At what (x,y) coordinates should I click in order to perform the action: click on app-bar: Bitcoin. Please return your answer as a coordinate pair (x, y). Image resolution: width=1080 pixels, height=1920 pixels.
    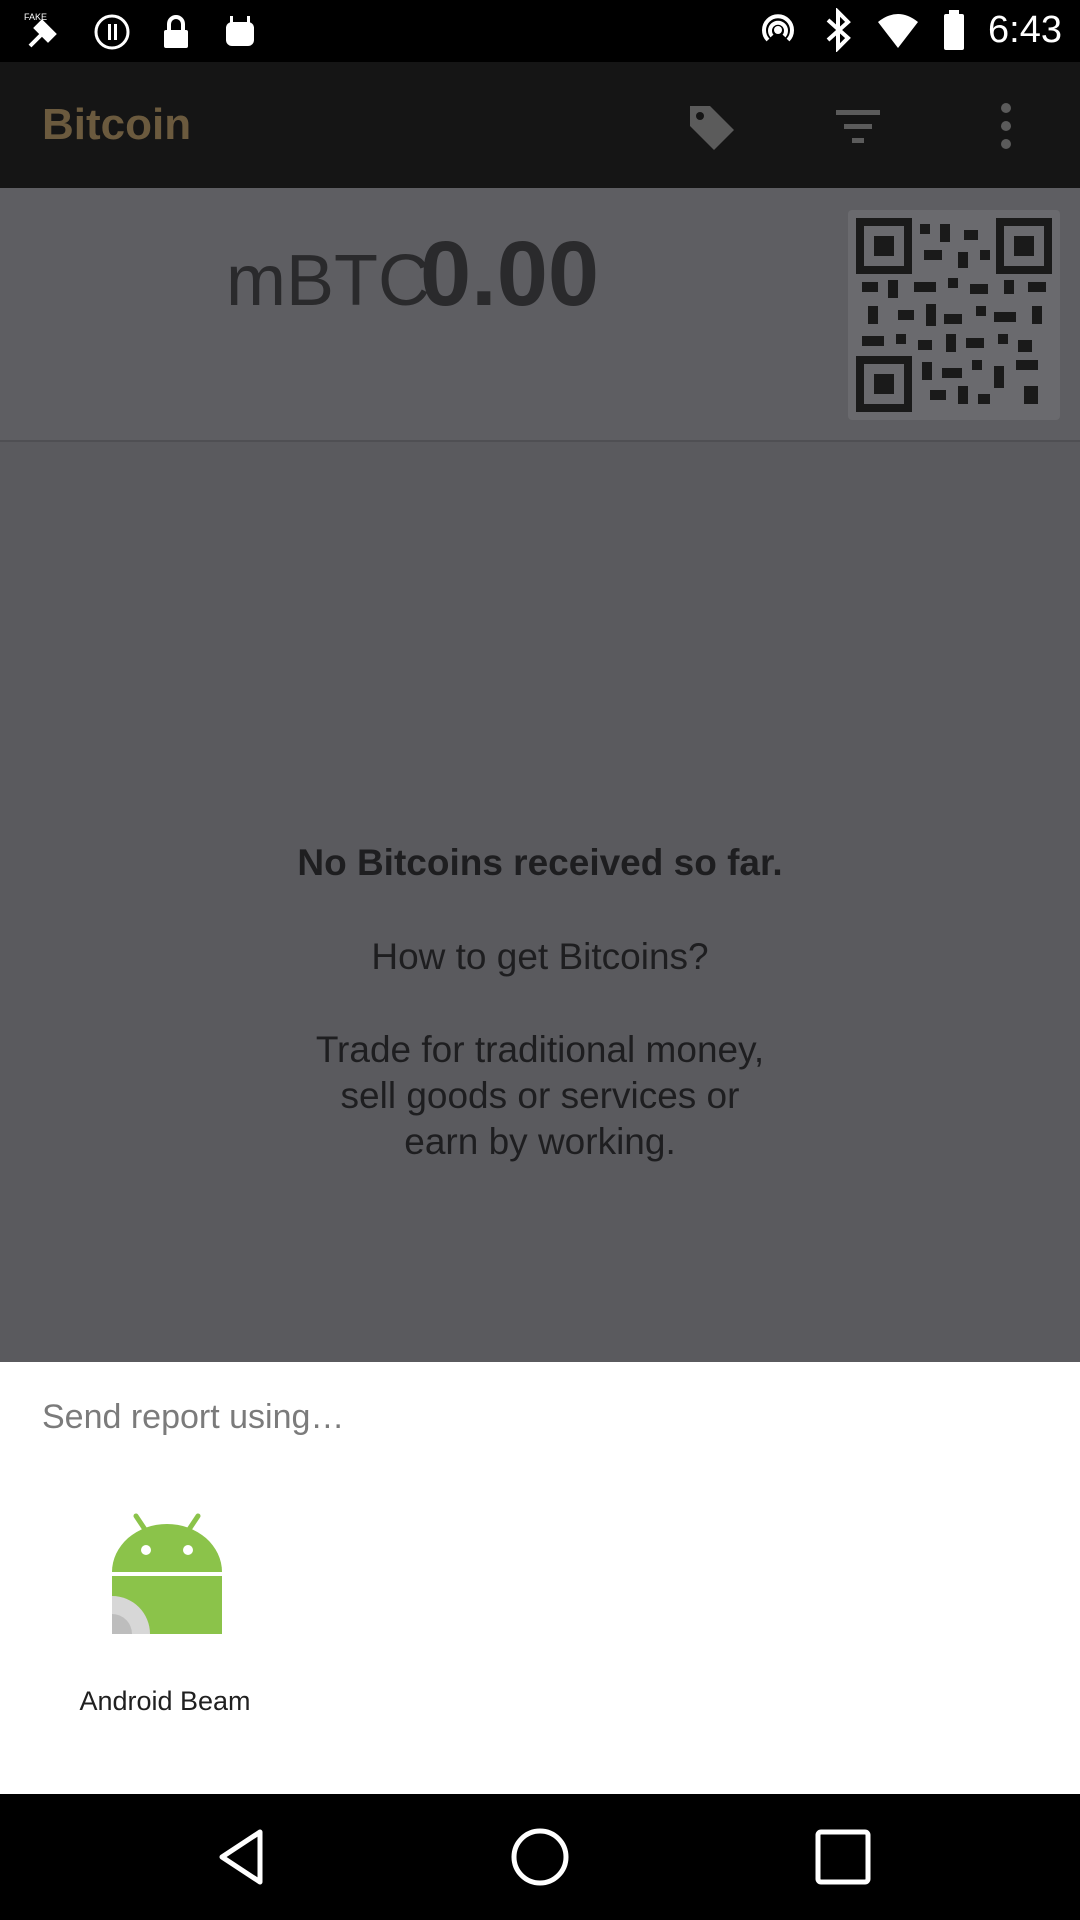
    Looking at the image, I should click on (540, 125).